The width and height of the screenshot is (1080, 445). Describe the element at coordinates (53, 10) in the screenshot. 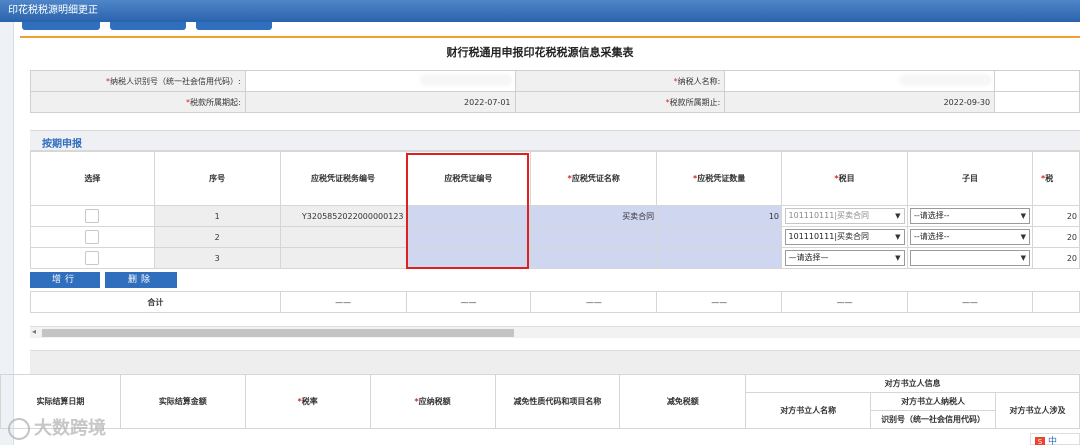

I see `window-title: 印花税税源明细更正` at that location.